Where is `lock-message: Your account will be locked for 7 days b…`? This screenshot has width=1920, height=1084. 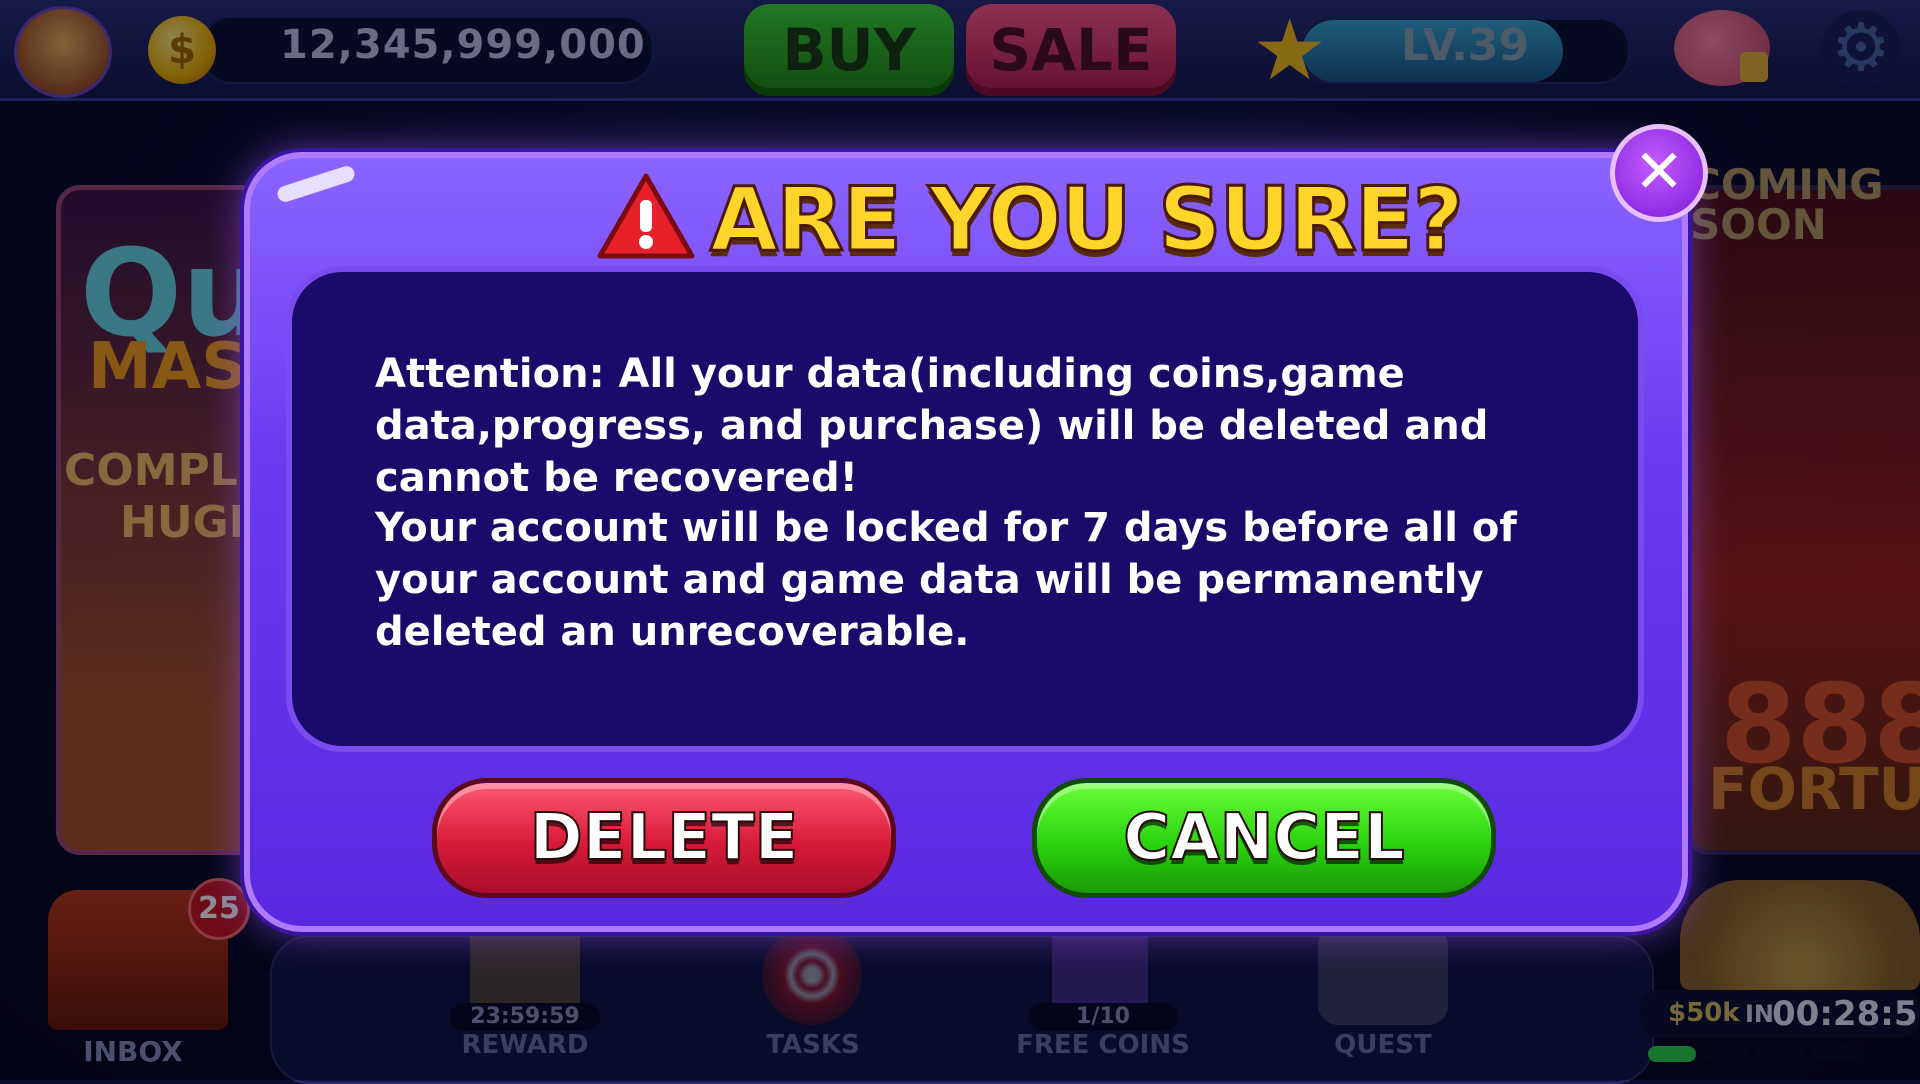 lock-message: Your account will be locked for 7 days b… is located at coordinates (946, 580).